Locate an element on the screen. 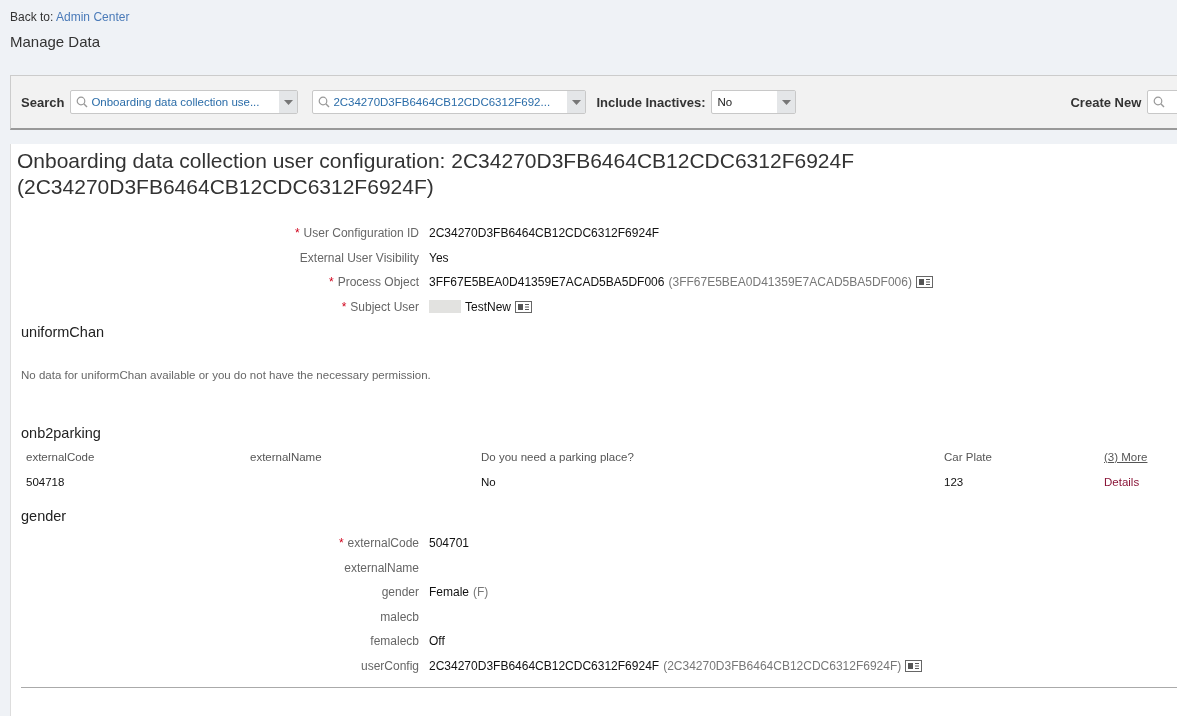 The image size is (1177, 716). column-header: externalCode is located at coordinates (61, 457).